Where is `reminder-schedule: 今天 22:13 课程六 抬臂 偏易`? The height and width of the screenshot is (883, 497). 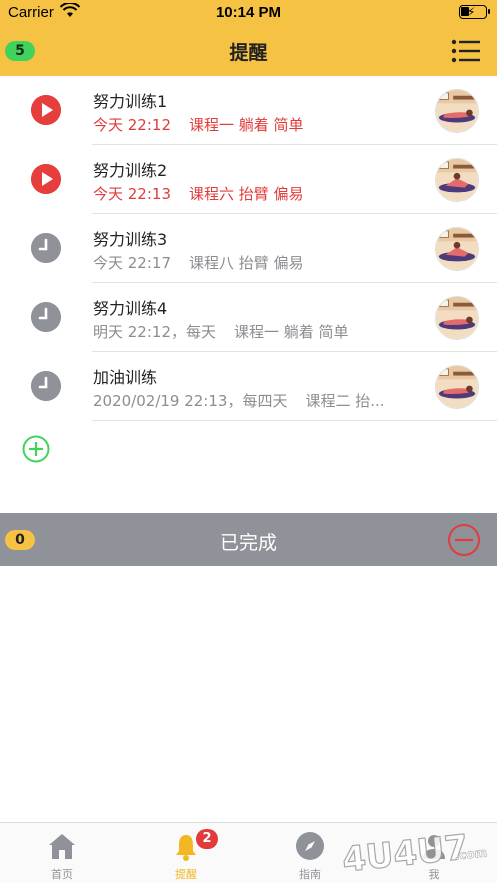
reminder-schedule: 今天 22:13 课程六 抬臂 偏易 is located at coordinates (198, 193).